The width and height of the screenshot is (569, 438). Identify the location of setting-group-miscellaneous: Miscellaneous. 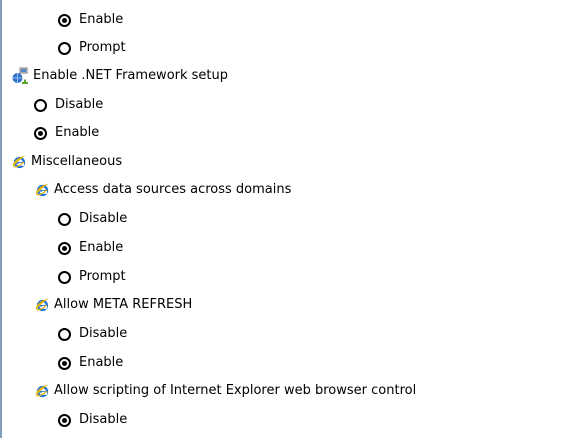
(66, 162).